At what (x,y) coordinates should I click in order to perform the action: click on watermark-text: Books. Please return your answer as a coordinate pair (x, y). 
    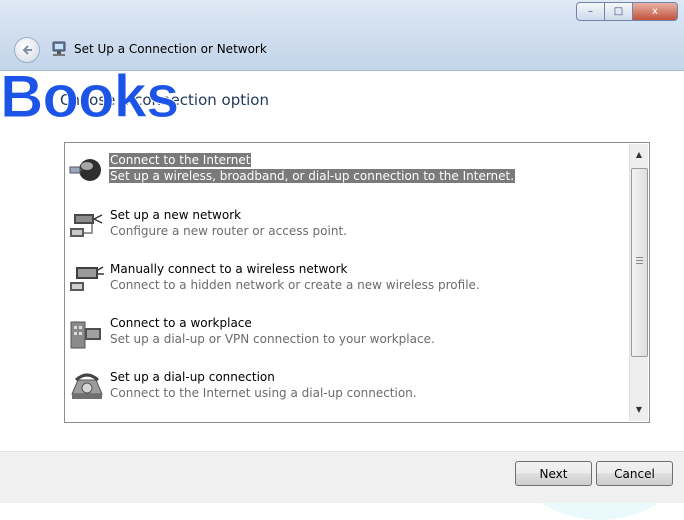
    Looking at the image, I should click on (90, 96).